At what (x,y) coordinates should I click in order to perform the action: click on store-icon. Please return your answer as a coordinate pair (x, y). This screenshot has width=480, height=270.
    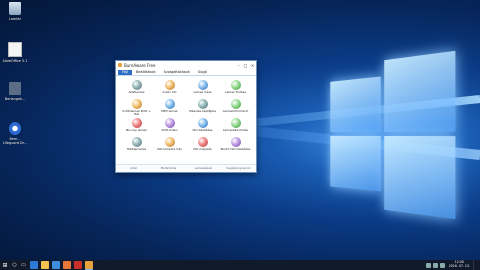
    Looking at the image, I should click on (55, 265).